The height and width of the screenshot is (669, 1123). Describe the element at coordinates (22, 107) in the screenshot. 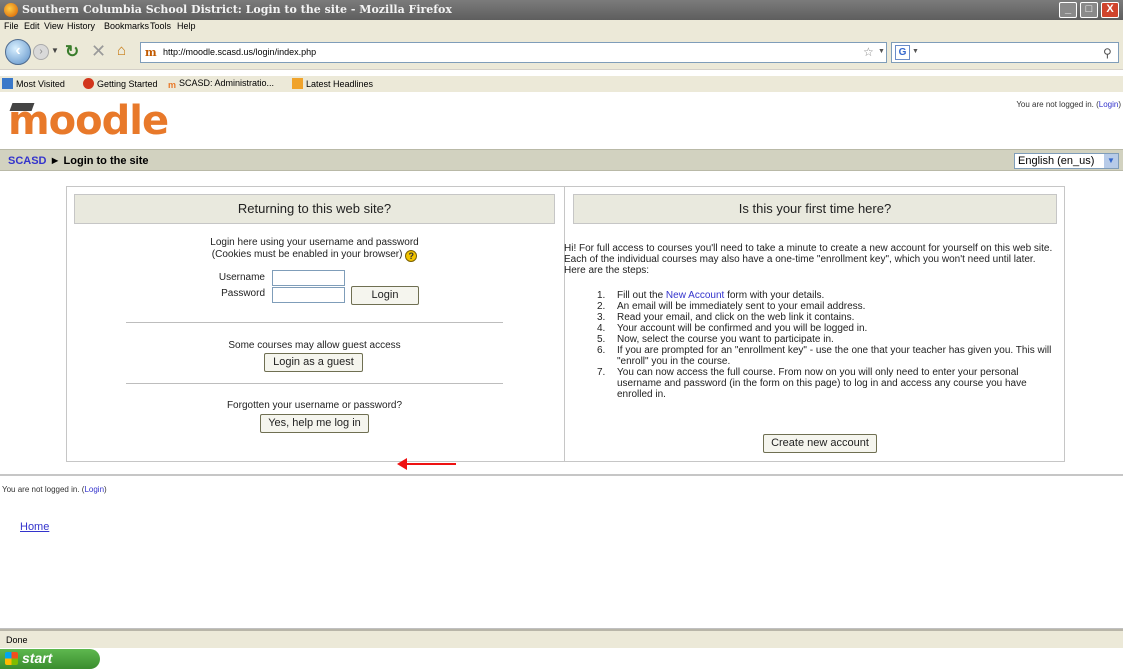

I see `graduation-cap-icon` at that location.